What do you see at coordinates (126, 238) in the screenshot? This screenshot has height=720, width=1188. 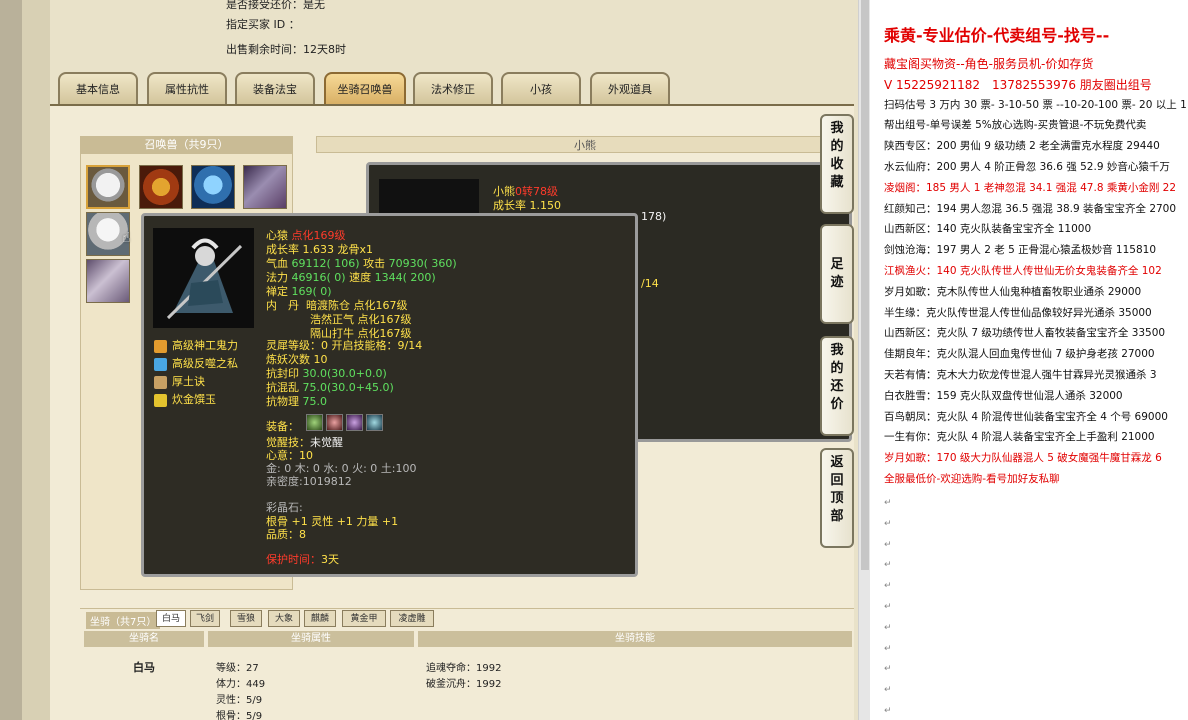 I see `hand-cursor-icon: ☝` at bounding box center [126, 238].